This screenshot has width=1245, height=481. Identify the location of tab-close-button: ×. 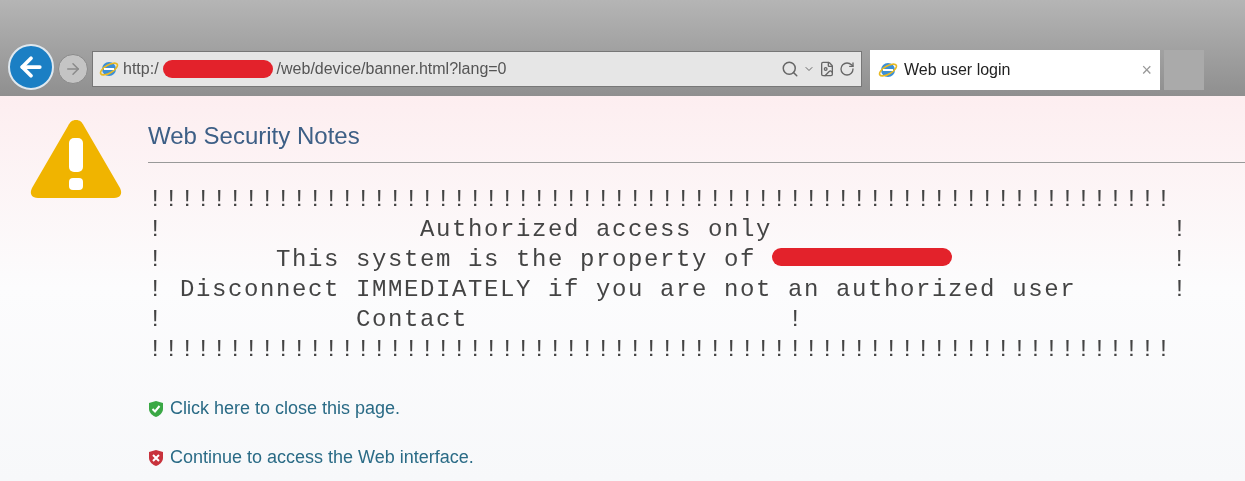
(1146, 70).